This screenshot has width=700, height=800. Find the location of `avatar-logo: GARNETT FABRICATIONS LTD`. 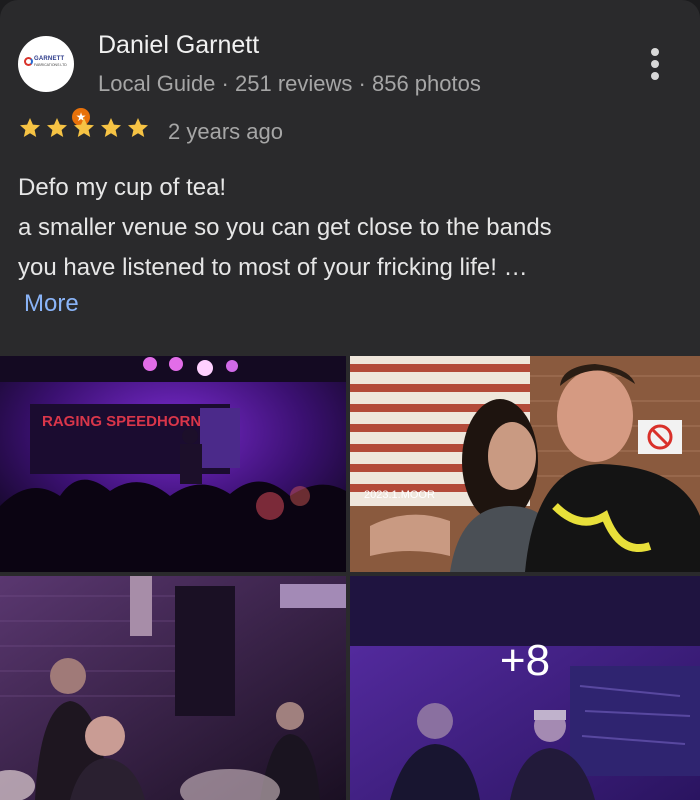

avatar-logo: GARNETT FABRICATIONS LTD is located at coordinates (46, 63).